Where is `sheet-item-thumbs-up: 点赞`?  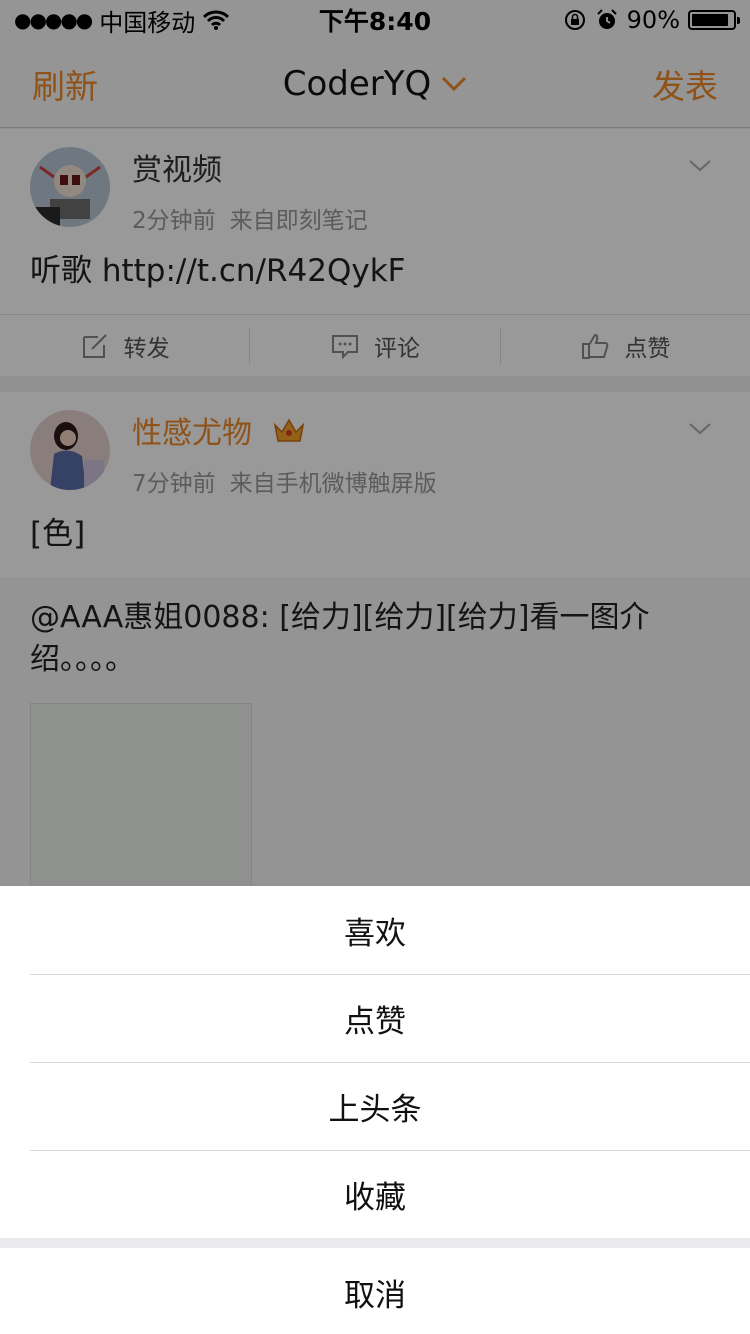 sheet-item-thumbs-up: 点赞 is located at coordinates (375, 1018).